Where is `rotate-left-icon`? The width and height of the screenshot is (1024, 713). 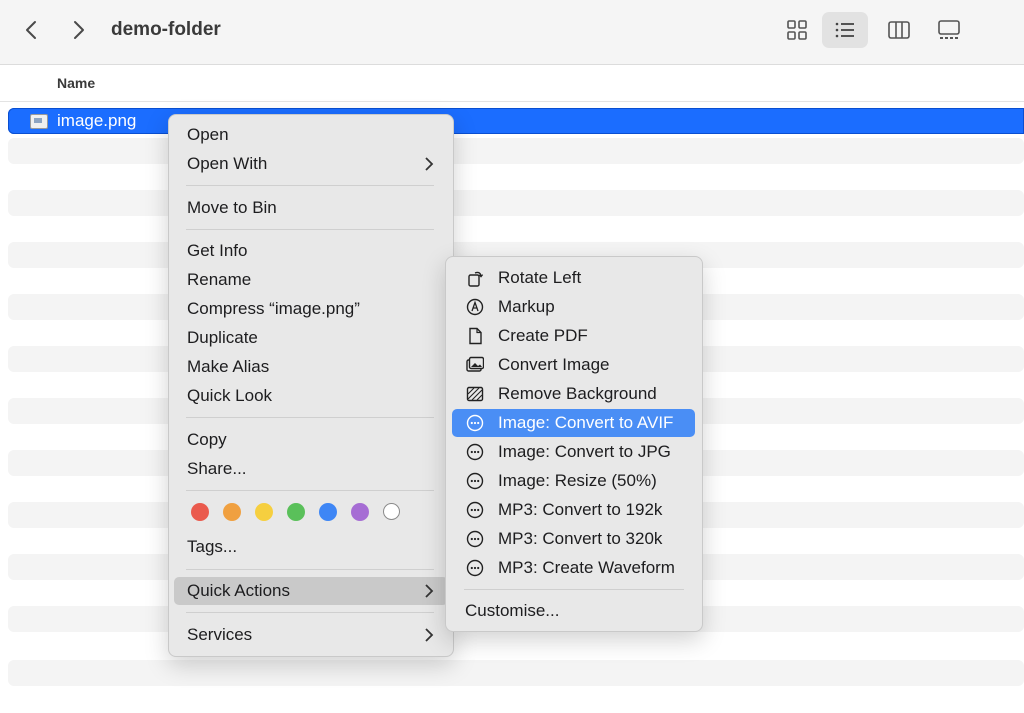
rotate-left-icon is located at coordinates (476, 279).